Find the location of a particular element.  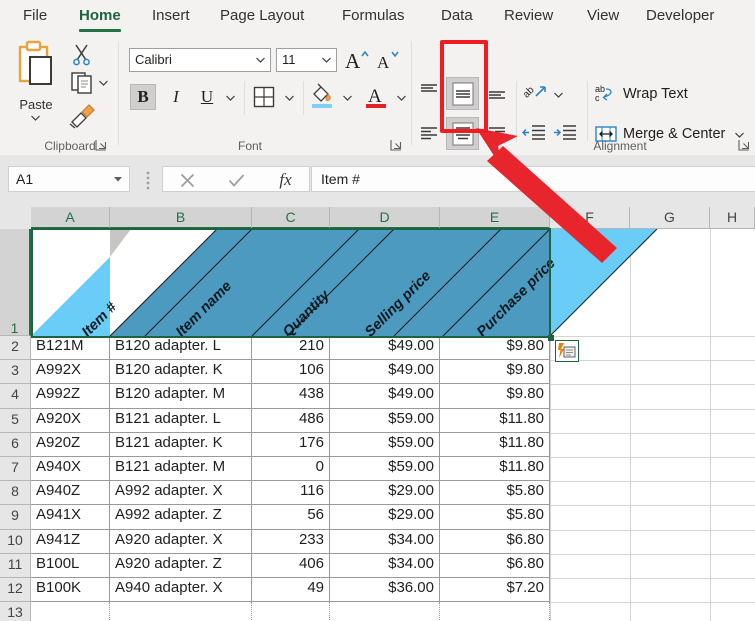

cell-A13 is located at coordinates (70, 611).